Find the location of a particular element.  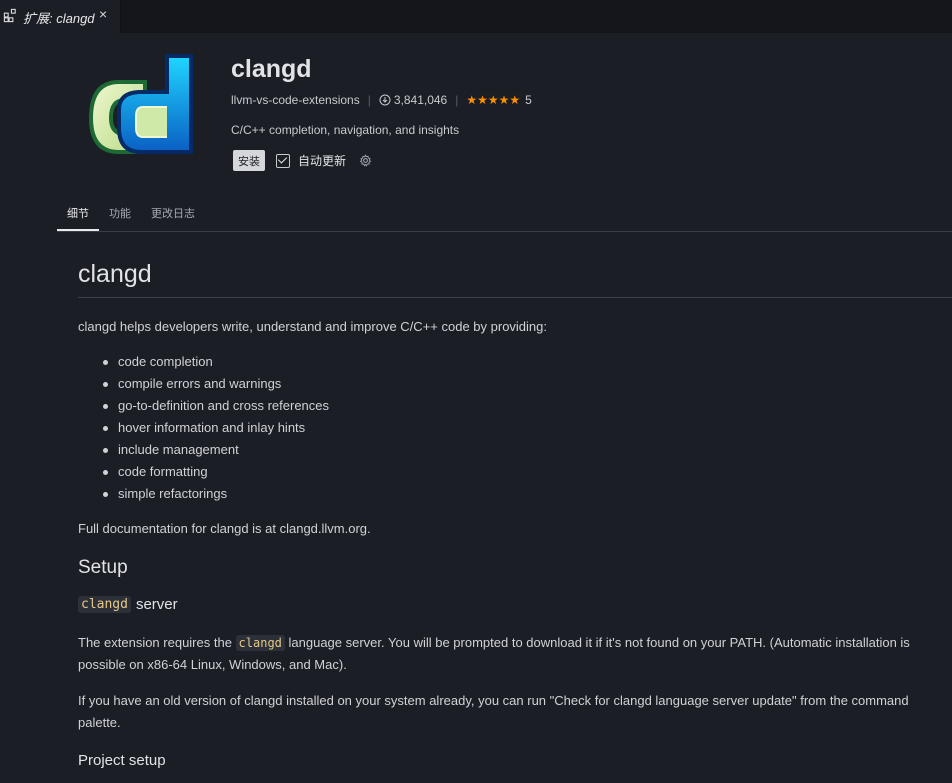

readme-title: clangd is located at coordinates (115, 274).